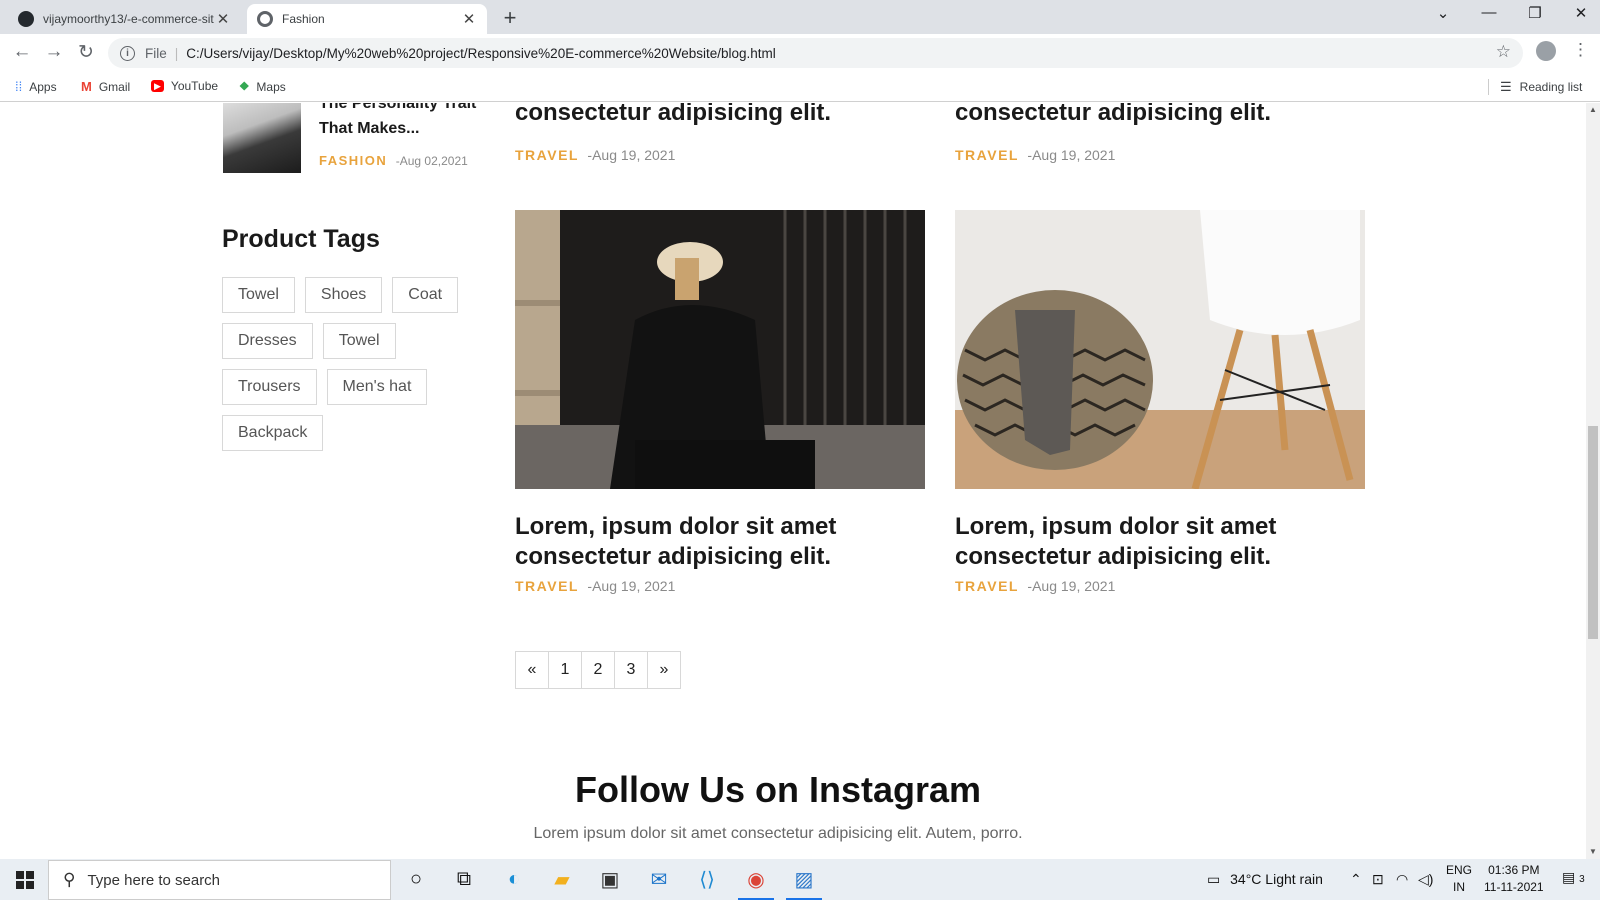 This screenshot has height=900, width=1600. Describe the element at coordinates (659, 879) in the screenshot. I see `mail-icon: ✉` at that location.